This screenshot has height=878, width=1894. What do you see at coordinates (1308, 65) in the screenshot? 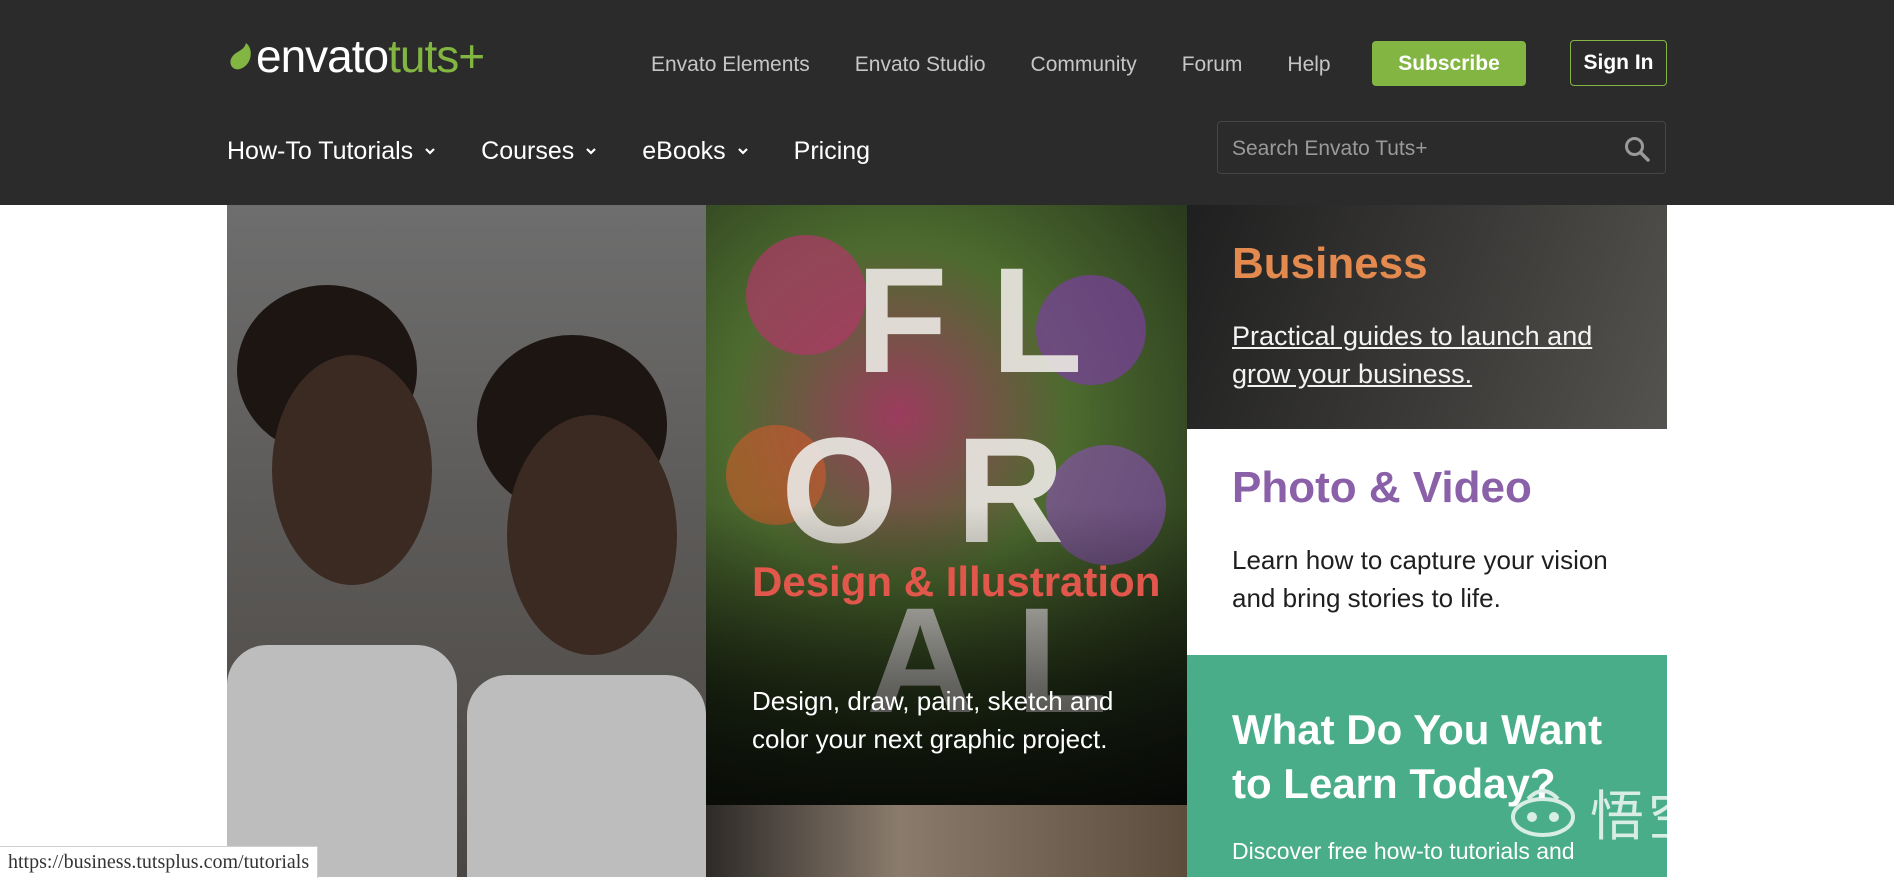
I see `top-nav-help: Help` at bounding box center [1308, 65].